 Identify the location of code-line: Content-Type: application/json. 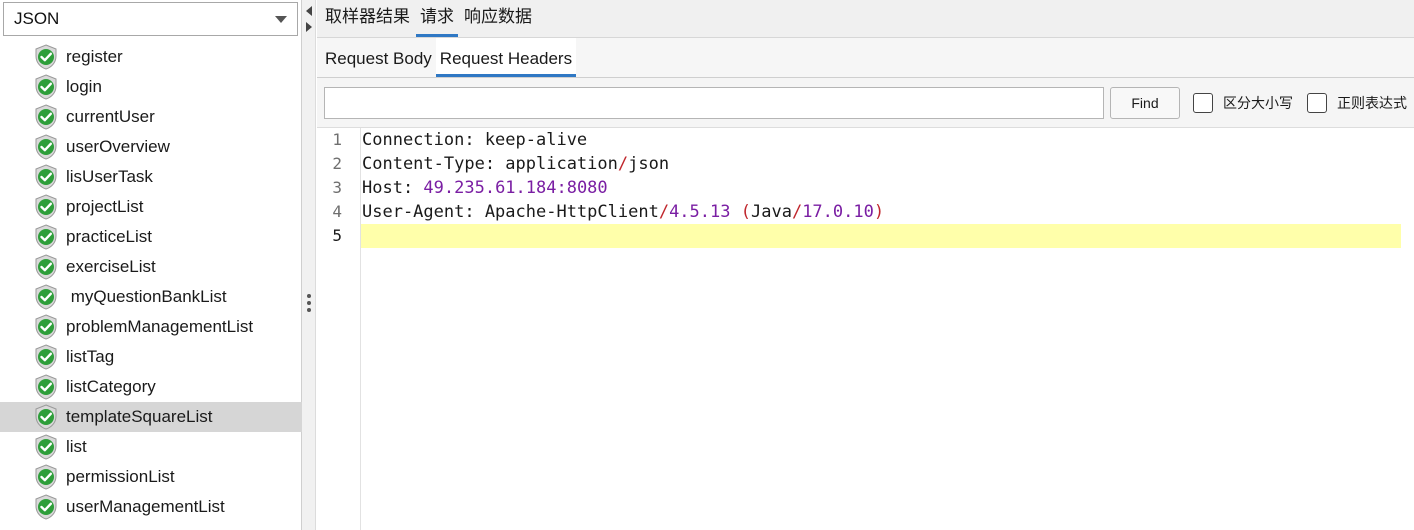
(881, 164).